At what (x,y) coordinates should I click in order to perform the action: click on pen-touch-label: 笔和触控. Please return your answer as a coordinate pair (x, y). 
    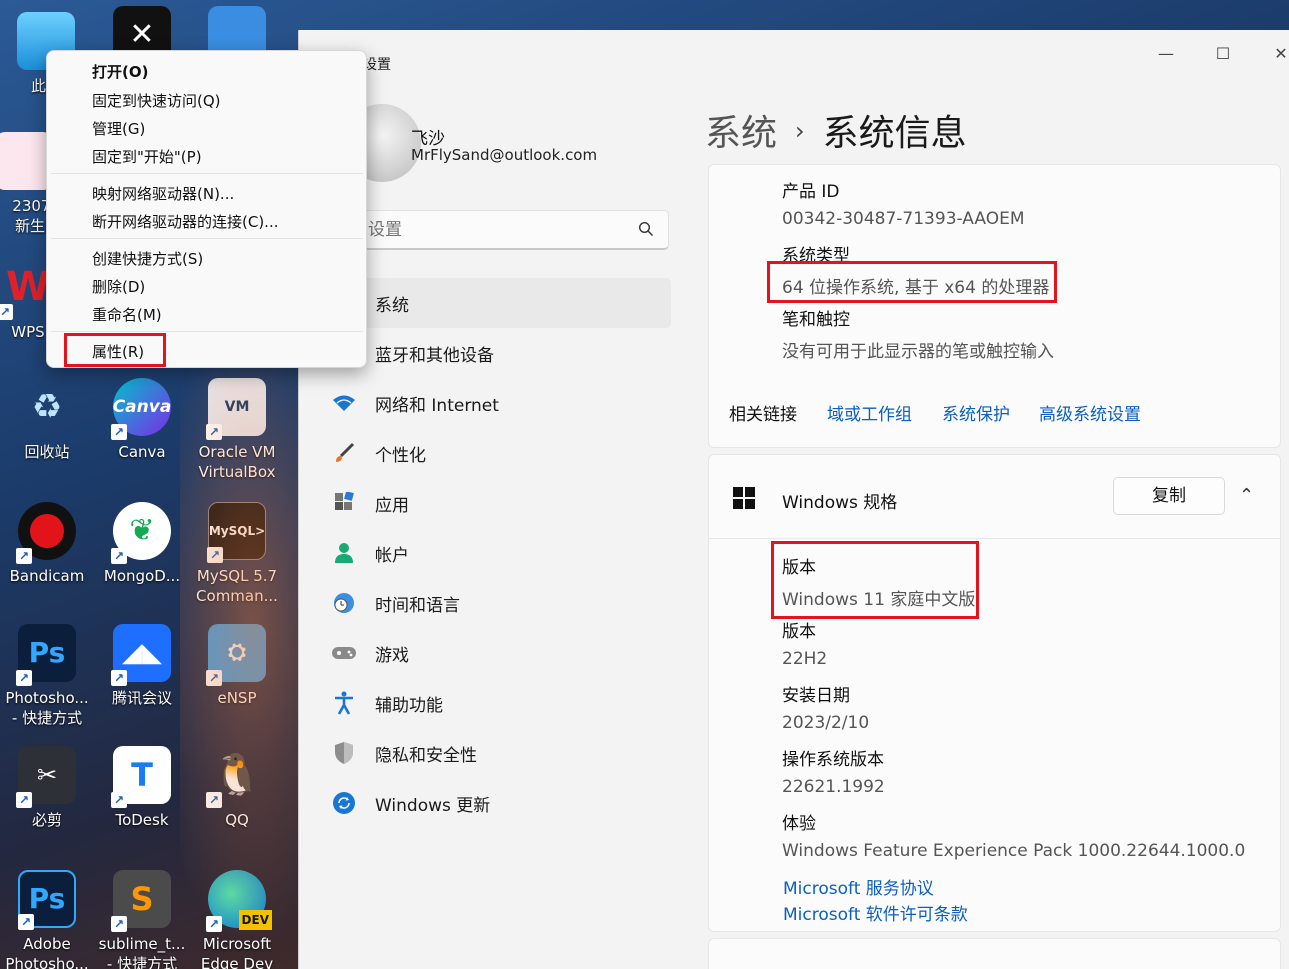
    Looking at the image, I should click on (816, 320).